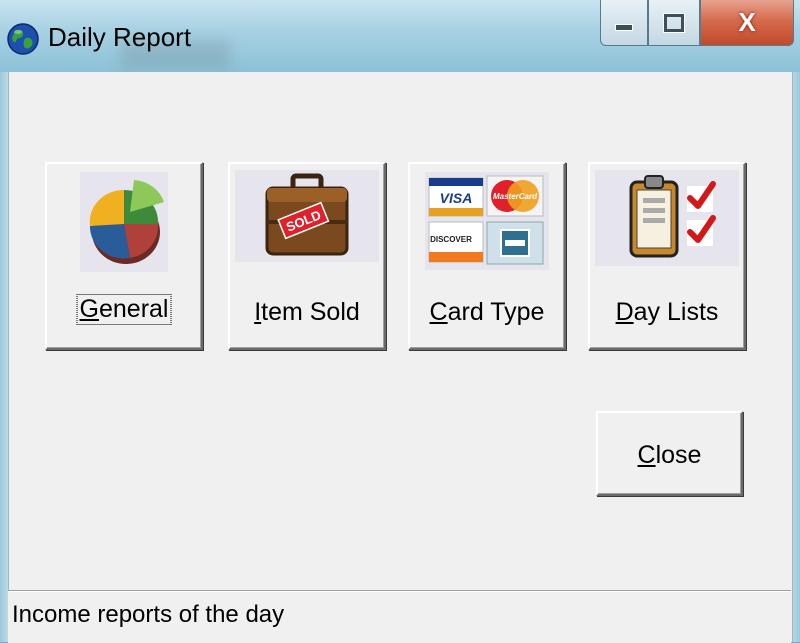 The height and width of the screenshot is (643, 800). I want to click on status-bar: Income reports of the day, so click(399, 616).